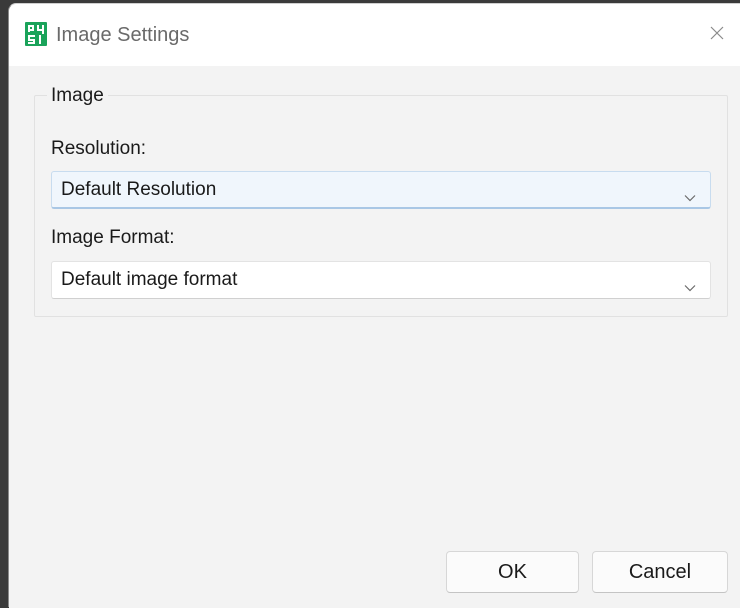  I want to click on resolution-value: Default Resolution, so click(139, 189).